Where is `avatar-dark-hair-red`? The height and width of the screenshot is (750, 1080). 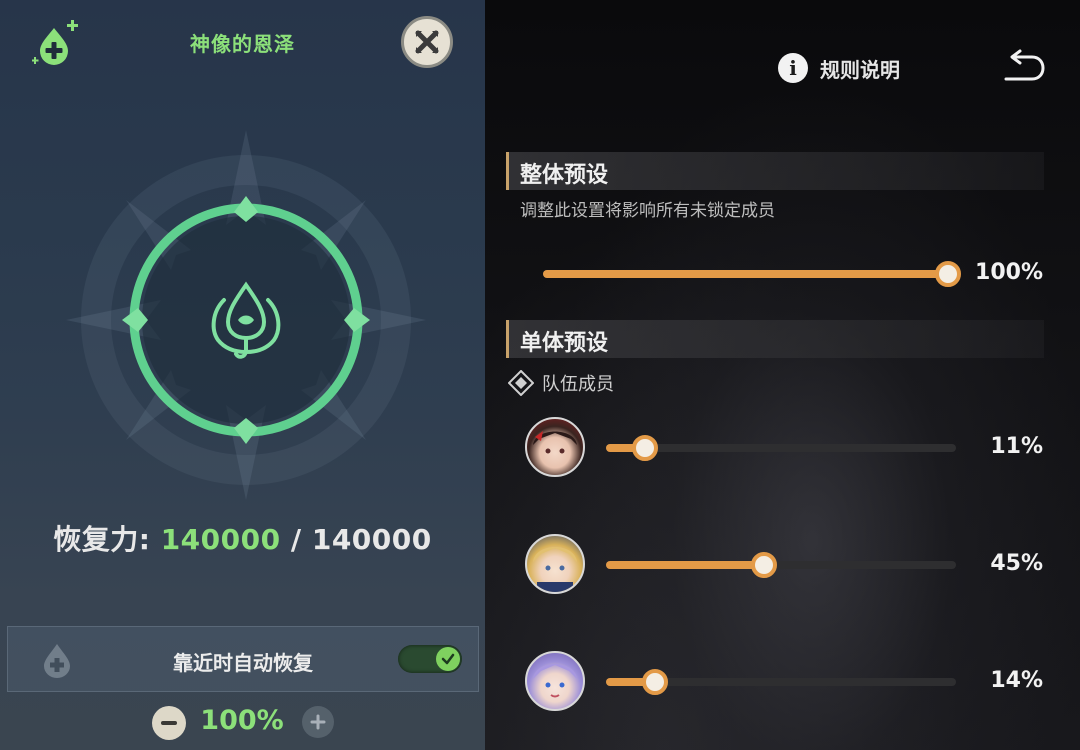
avatar-dark-hair-red is located at coordinates (555, 442).